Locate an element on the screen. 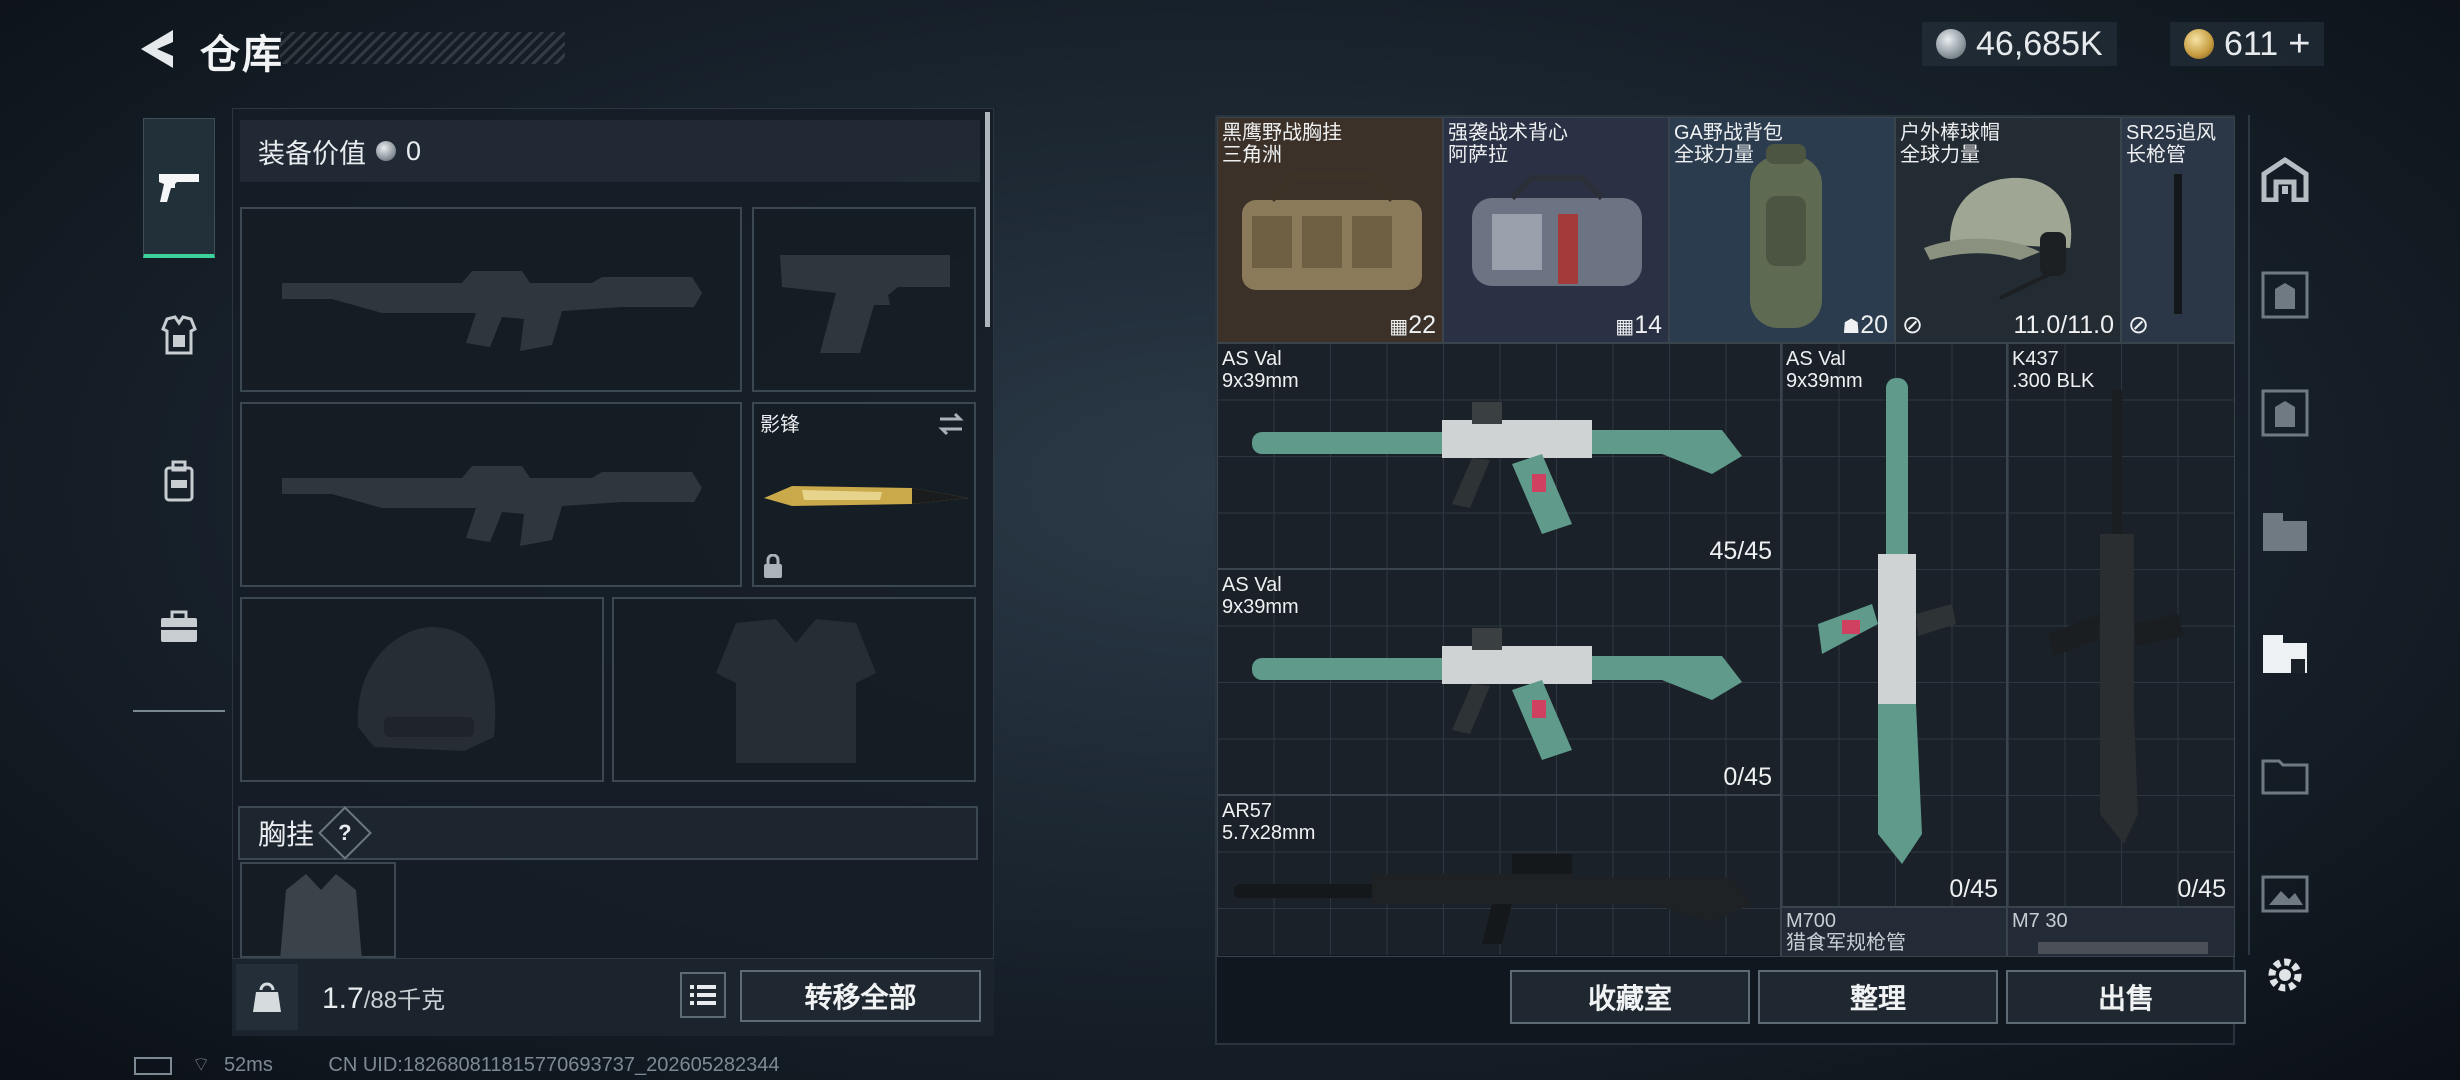  secondary-weapon-slot is located at coordinates (864, 299).